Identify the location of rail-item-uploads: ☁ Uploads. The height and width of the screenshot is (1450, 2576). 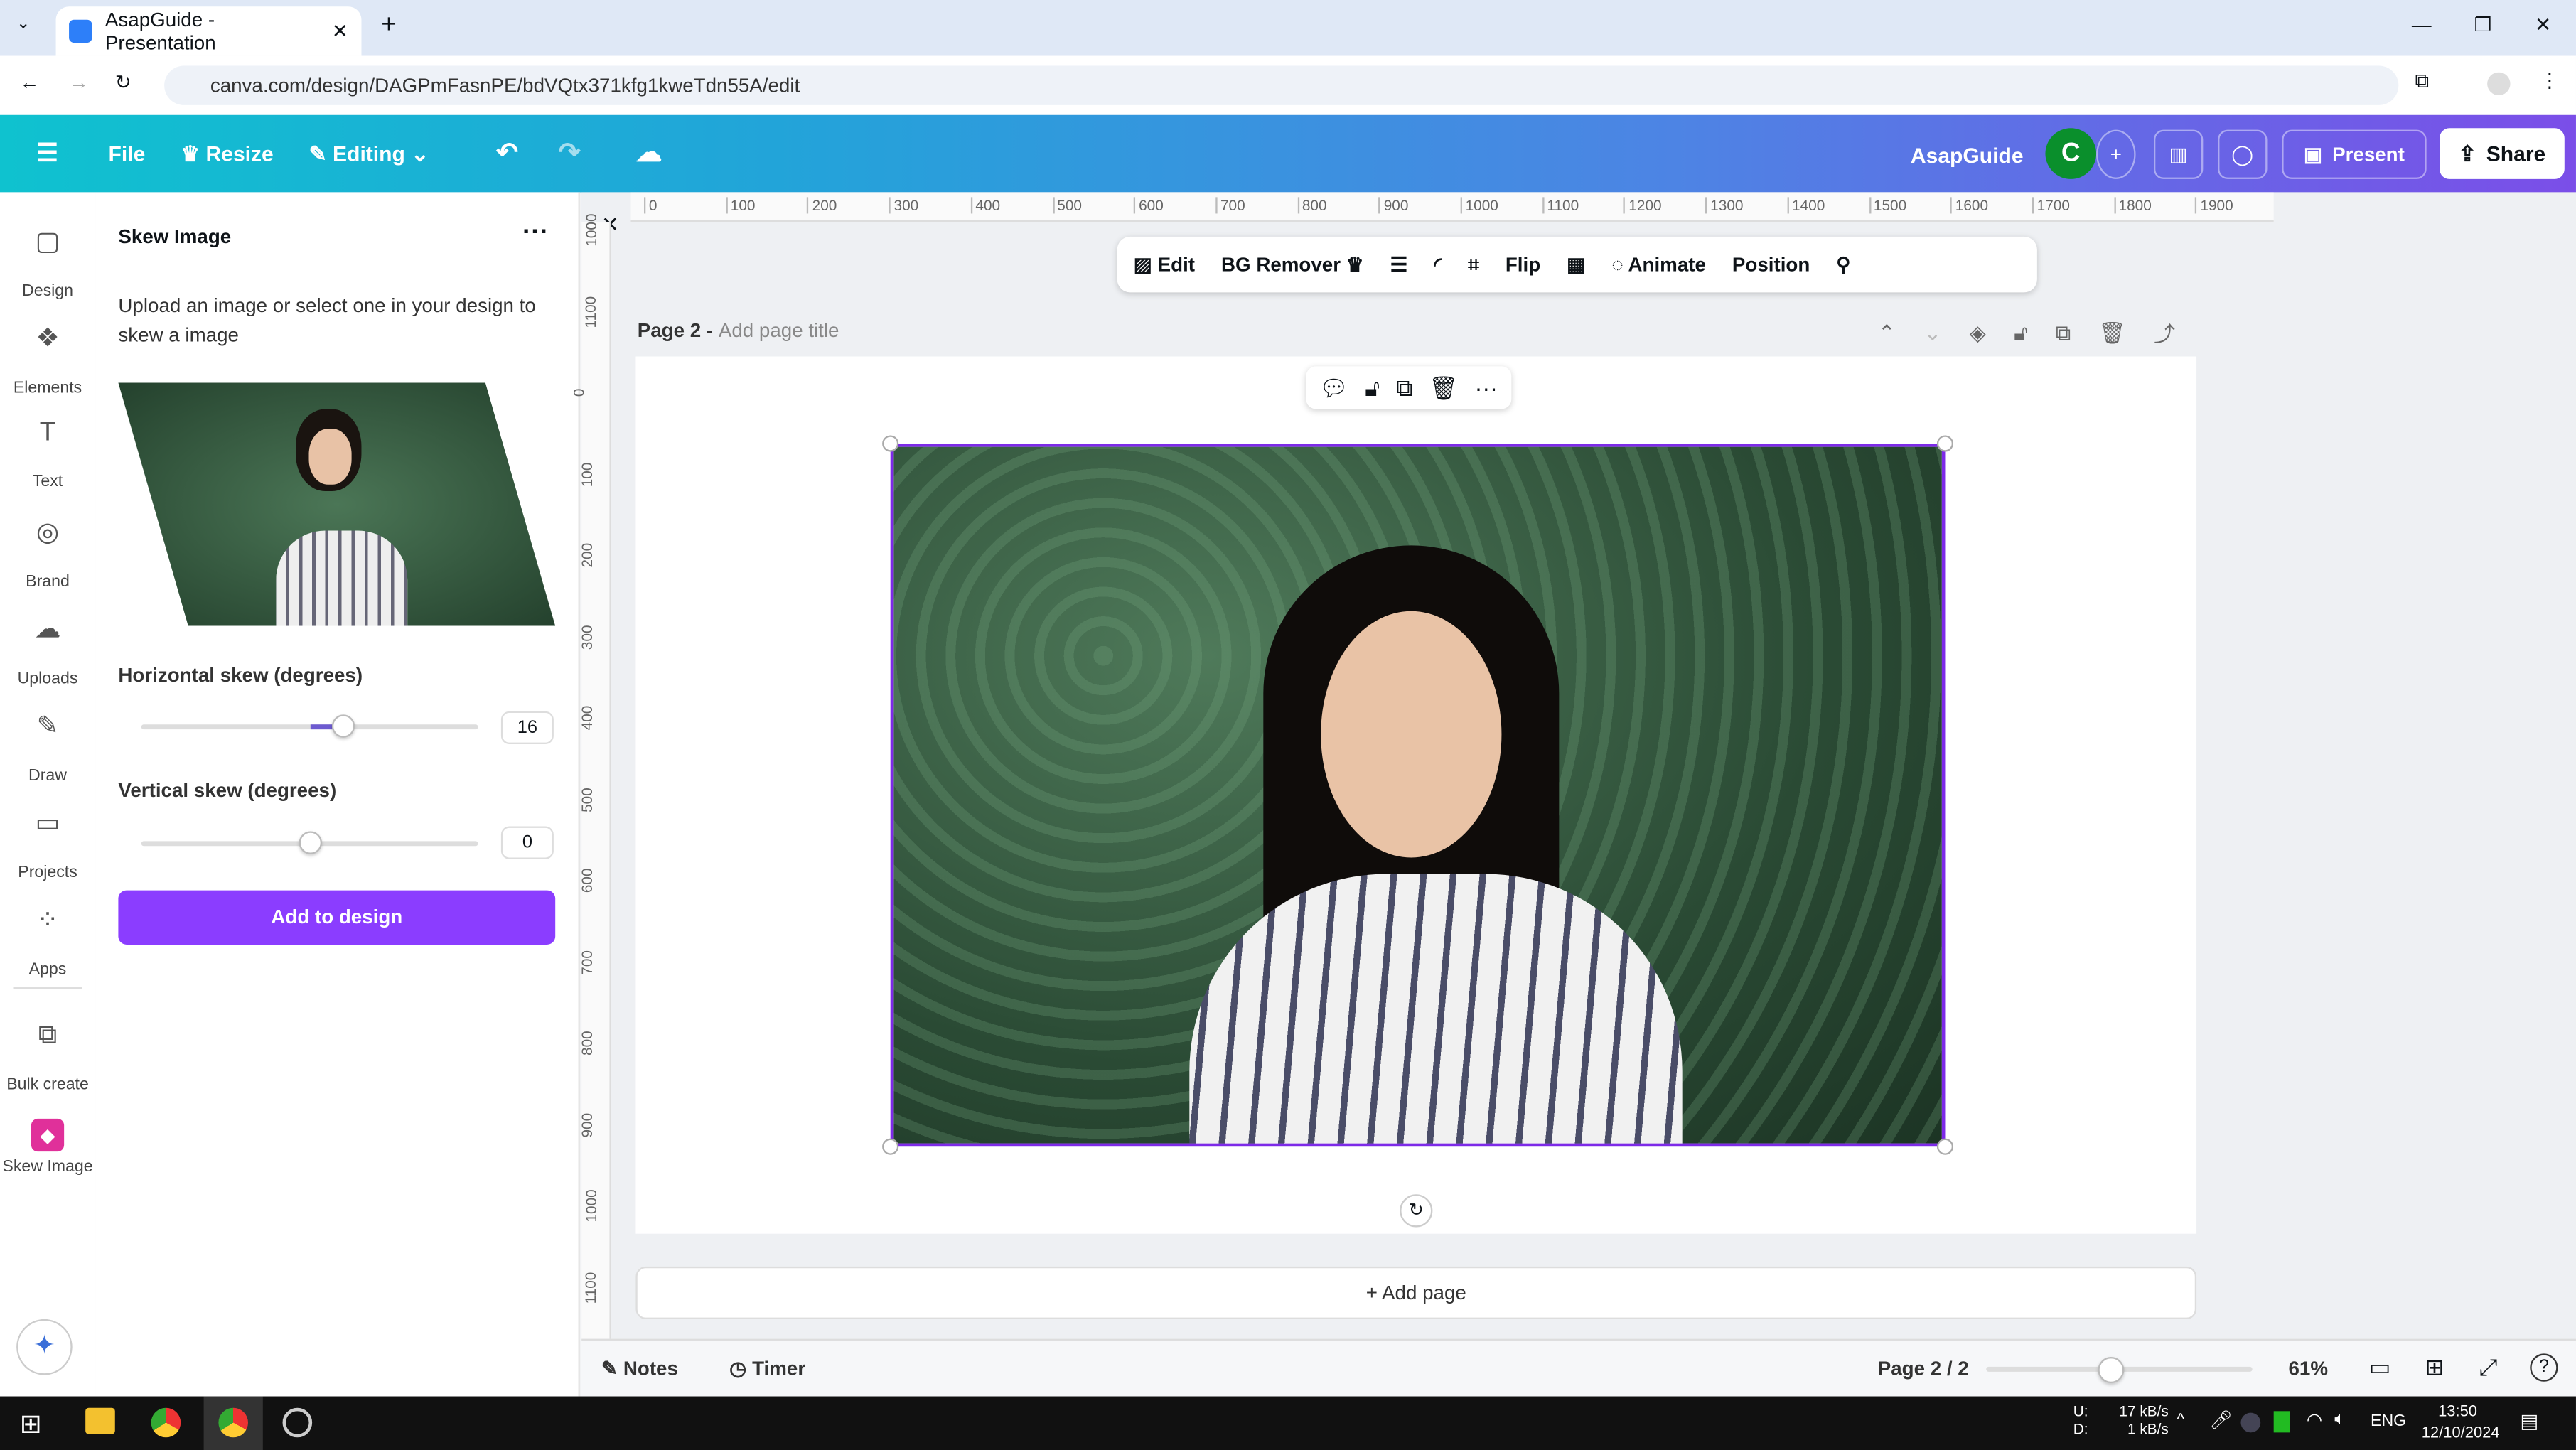
(47, 651).